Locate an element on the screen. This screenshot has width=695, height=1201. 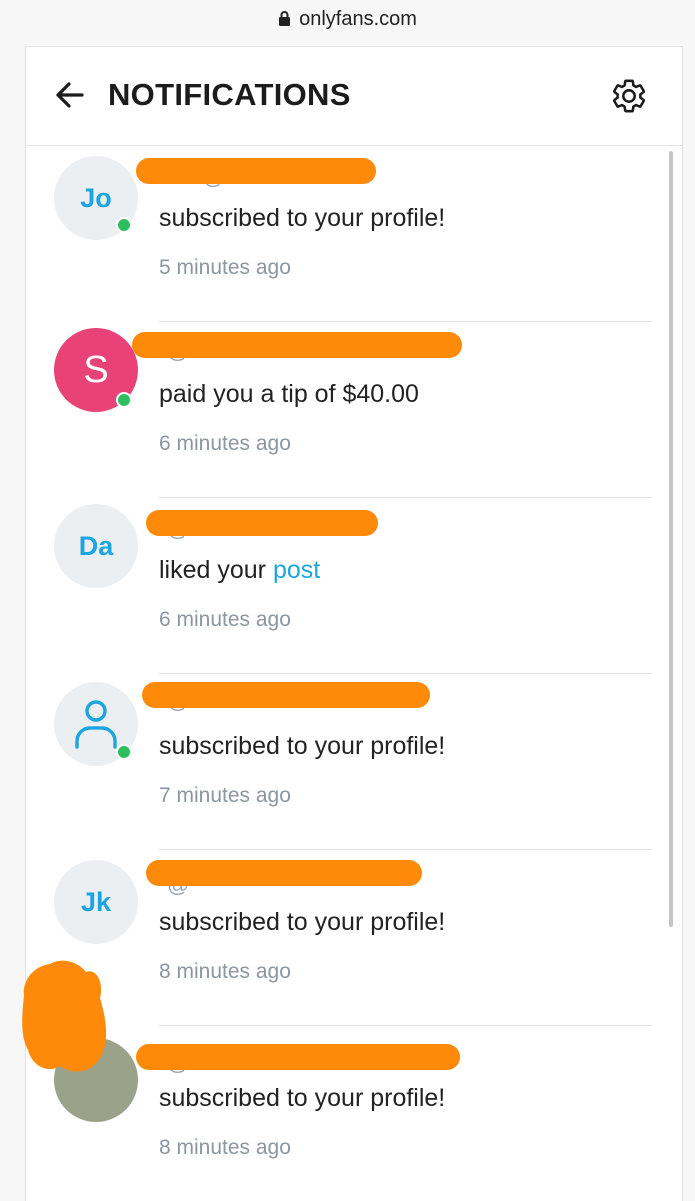
user-icon is located at coordinates (96, 724).